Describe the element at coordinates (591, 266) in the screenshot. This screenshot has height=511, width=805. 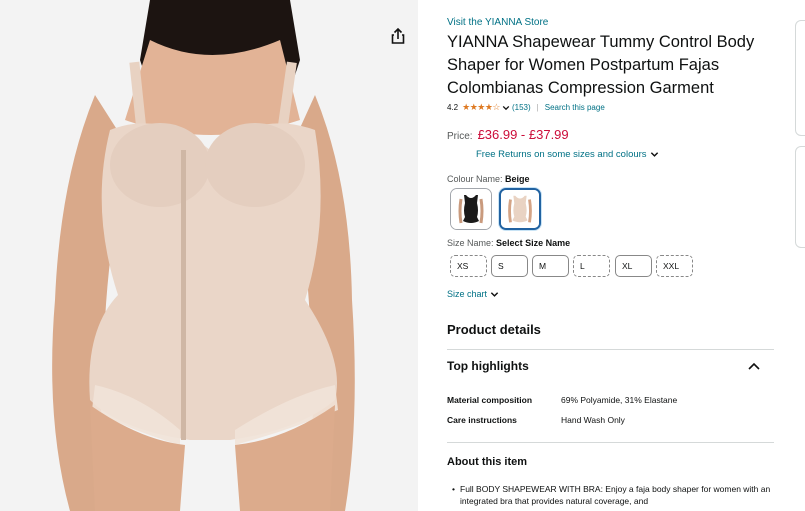
I see `size-option-l: L` at that location.